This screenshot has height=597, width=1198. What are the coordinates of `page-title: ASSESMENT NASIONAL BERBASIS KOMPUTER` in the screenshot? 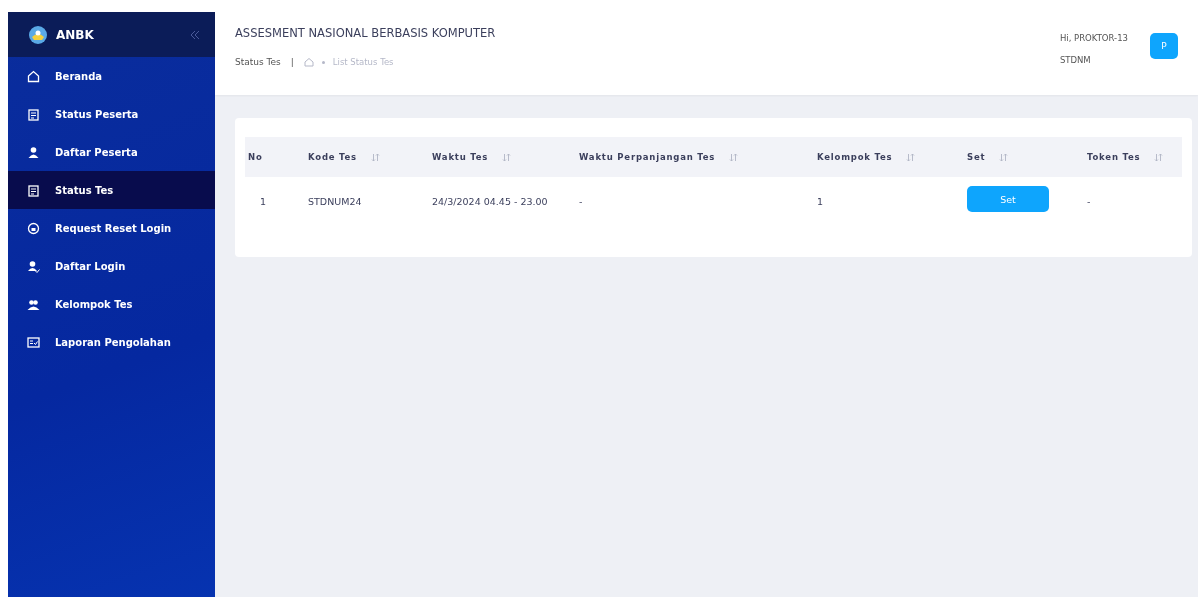 It's located at (365, 33).